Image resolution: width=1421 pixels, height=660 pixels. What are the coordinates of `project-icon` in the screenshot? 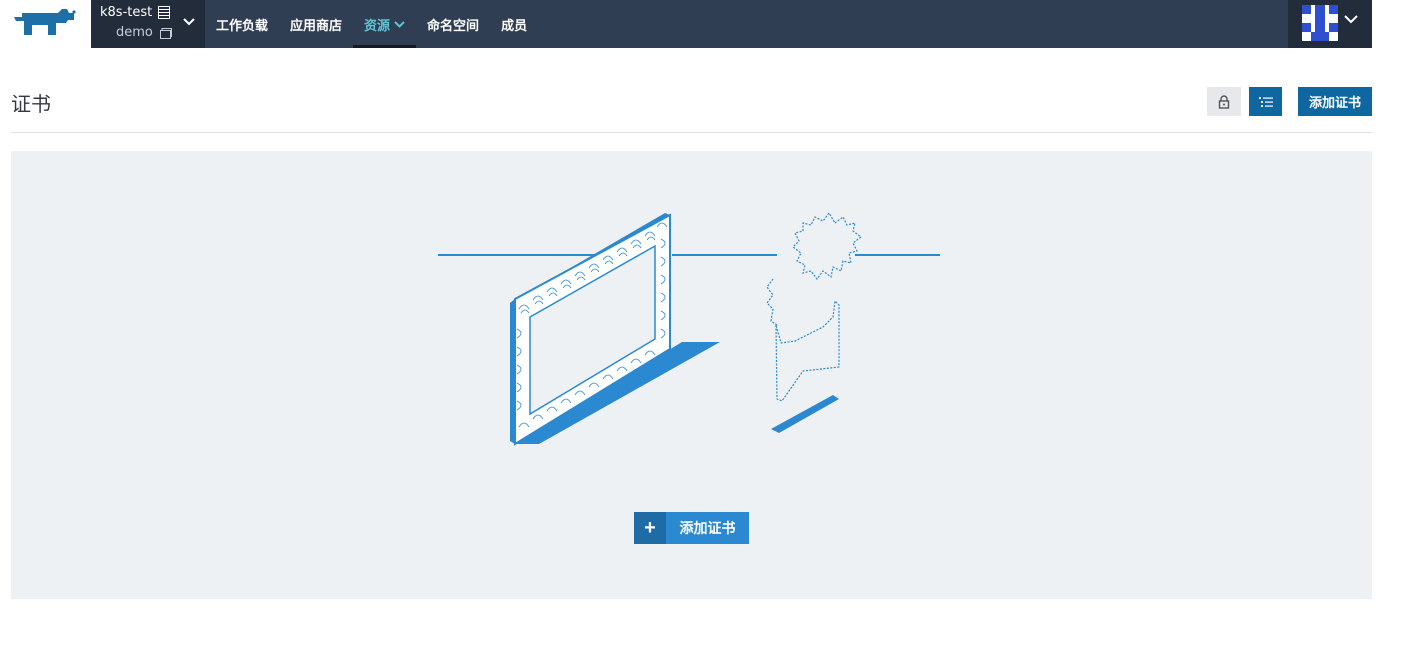 It's located at (166, 33).